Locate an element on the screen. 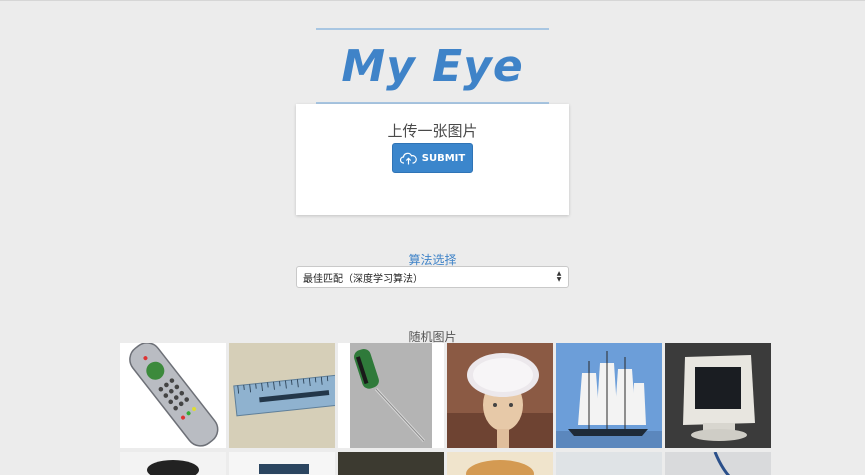 Image resolution: width=865 pixels, height=475 pixels. algorithm-select: 最佳匹配（深度学习算法） ▲ ▼ is located at coordinates (432, 277).